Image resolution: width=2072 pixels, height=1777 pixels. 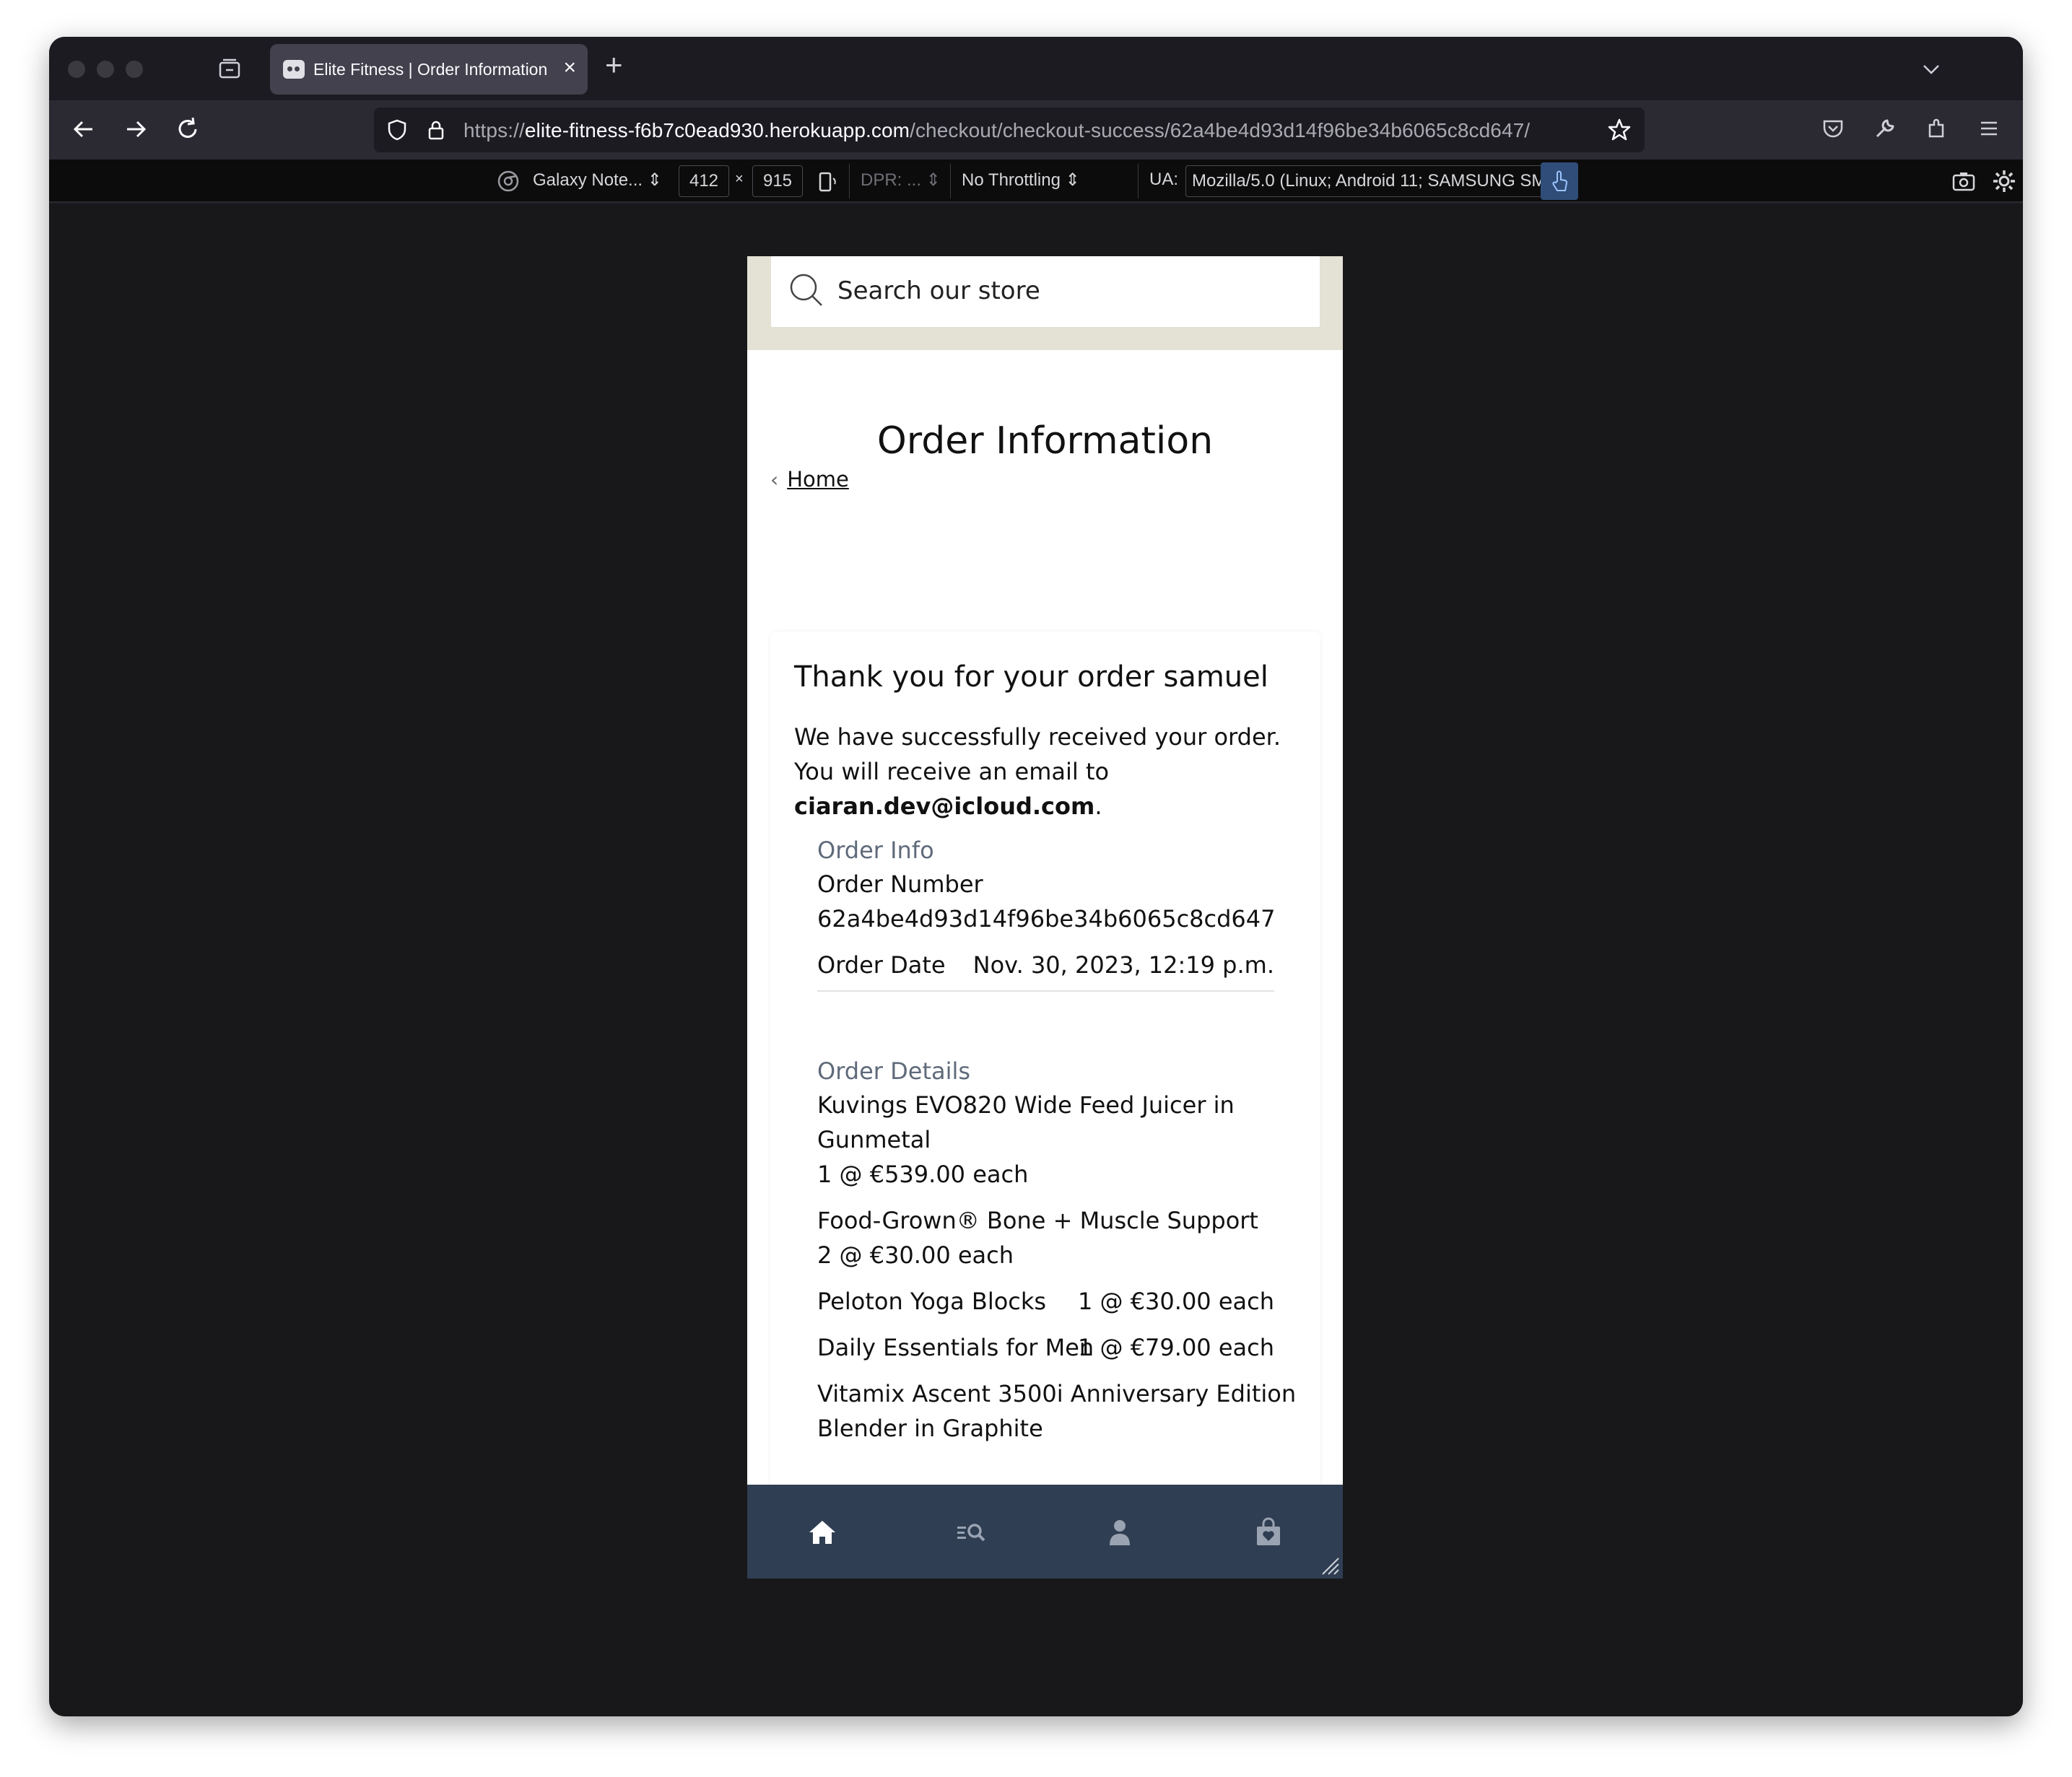 I want to click on touch-simulation-button, so click(x=1559, y=181).